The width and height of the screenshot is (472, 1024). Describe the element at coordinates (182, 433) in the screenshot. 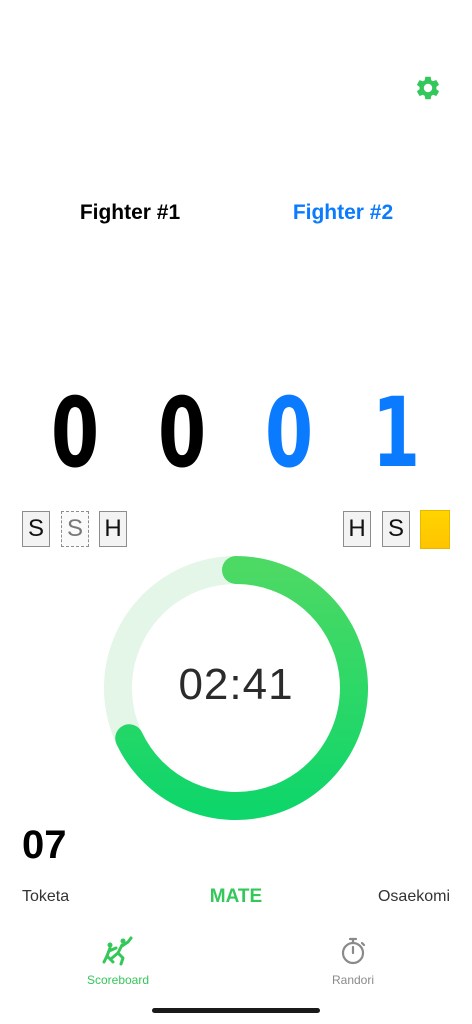

I see `fighter-1-score-wazaari: 0` at that location.